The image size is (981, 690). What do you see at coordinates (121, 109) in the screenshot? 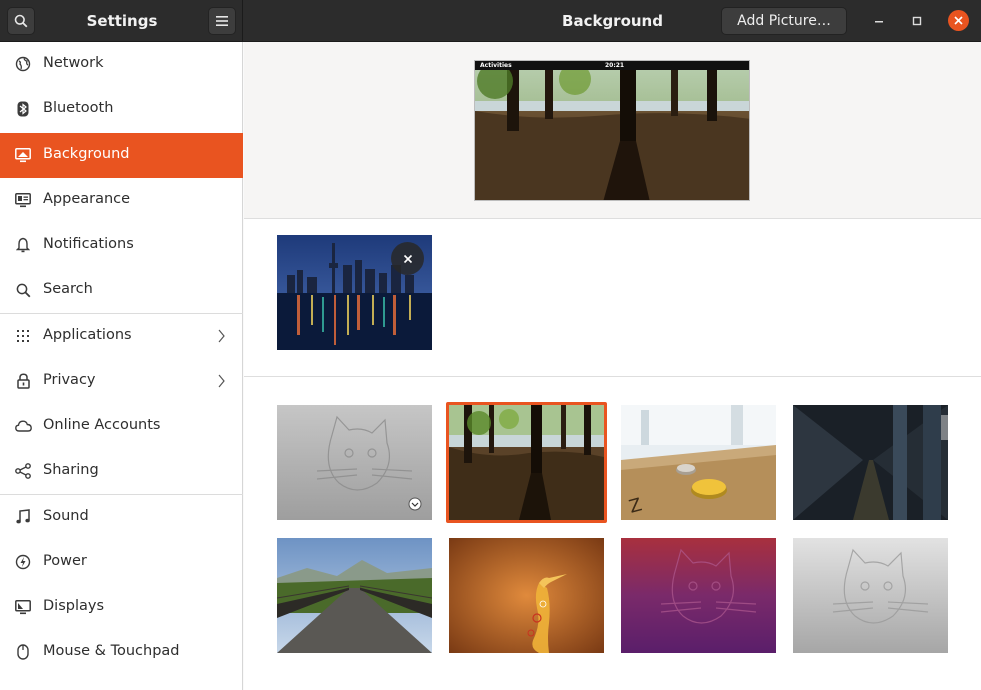
I see `sidebar-item-bluetooth: Bluetooth` at bounding box center [121, 109].